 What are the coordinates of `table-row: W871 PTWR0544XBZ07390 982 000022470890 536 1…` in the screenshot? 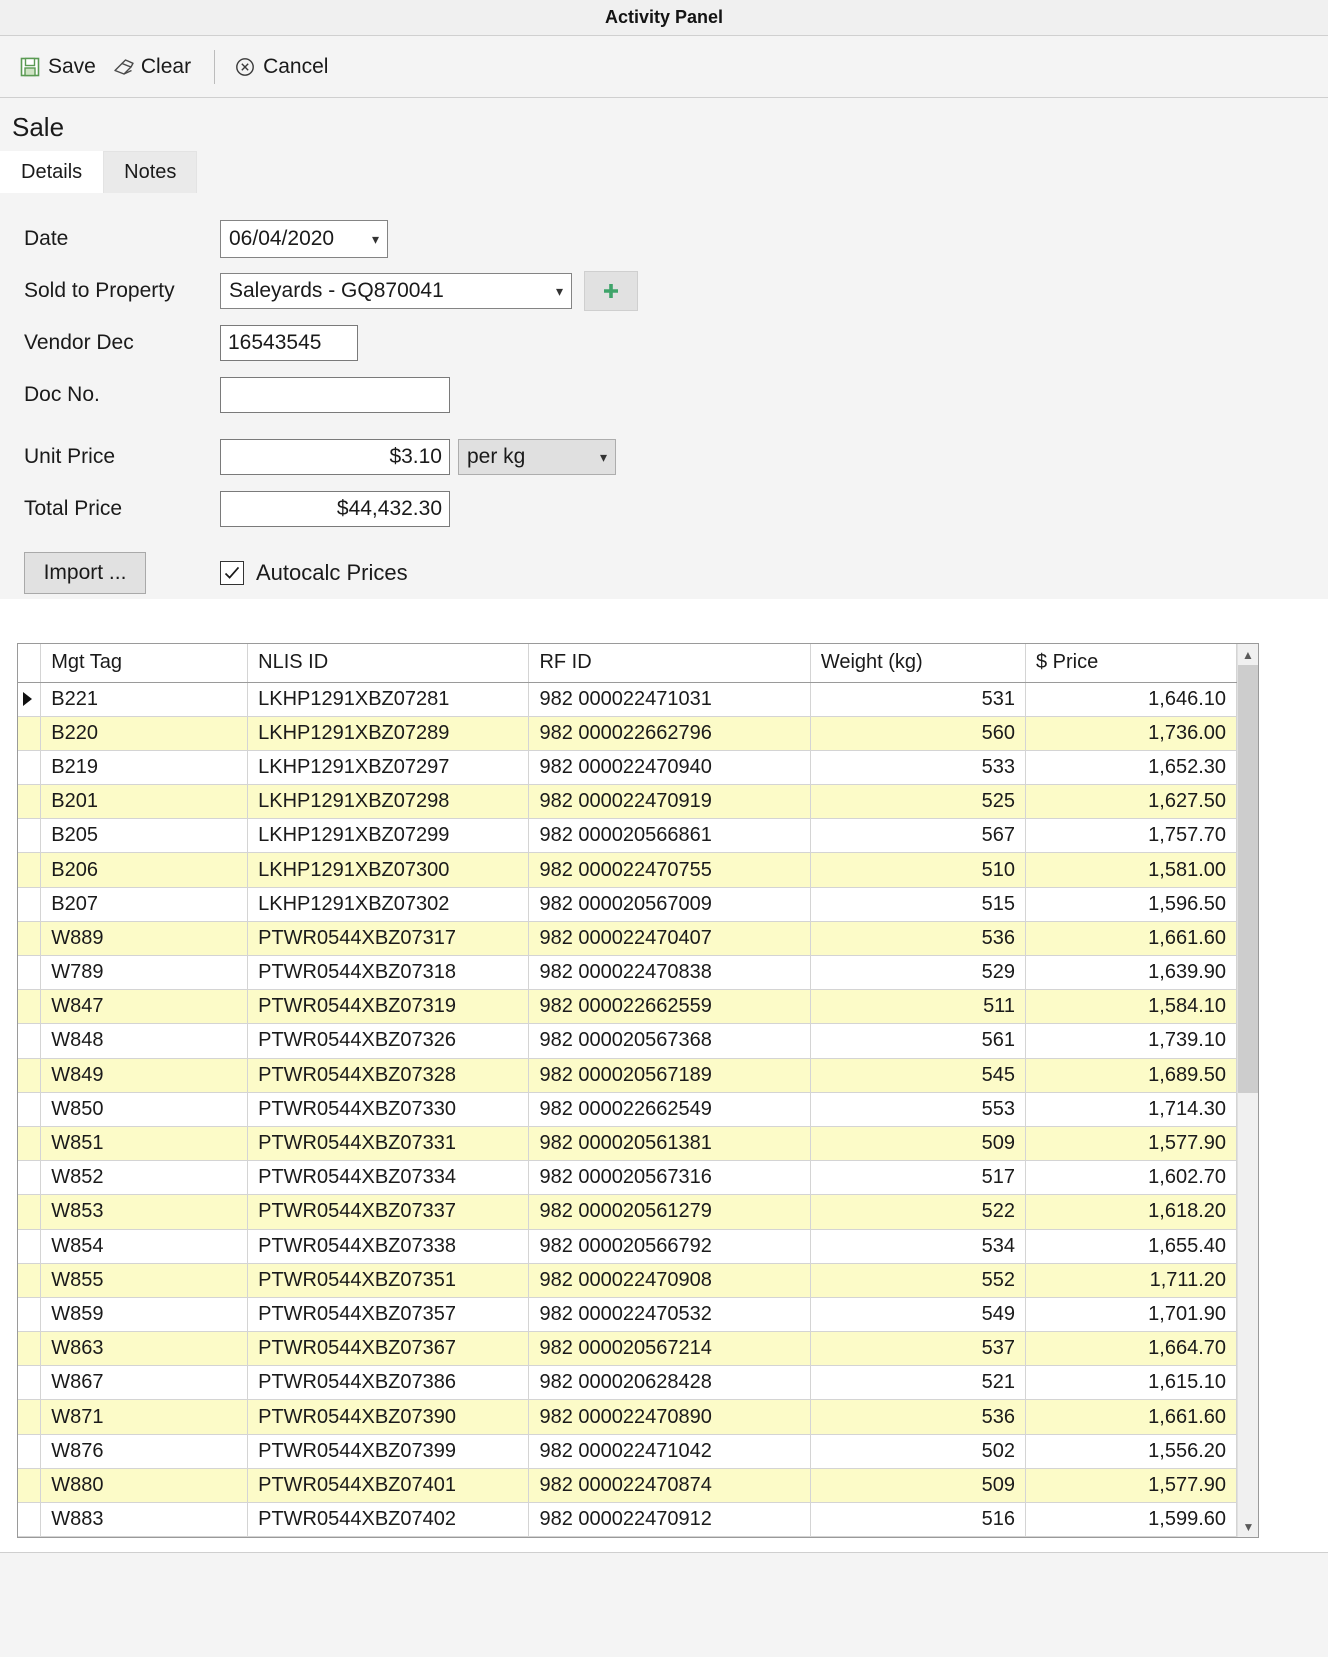 It's located at (628, 1417).